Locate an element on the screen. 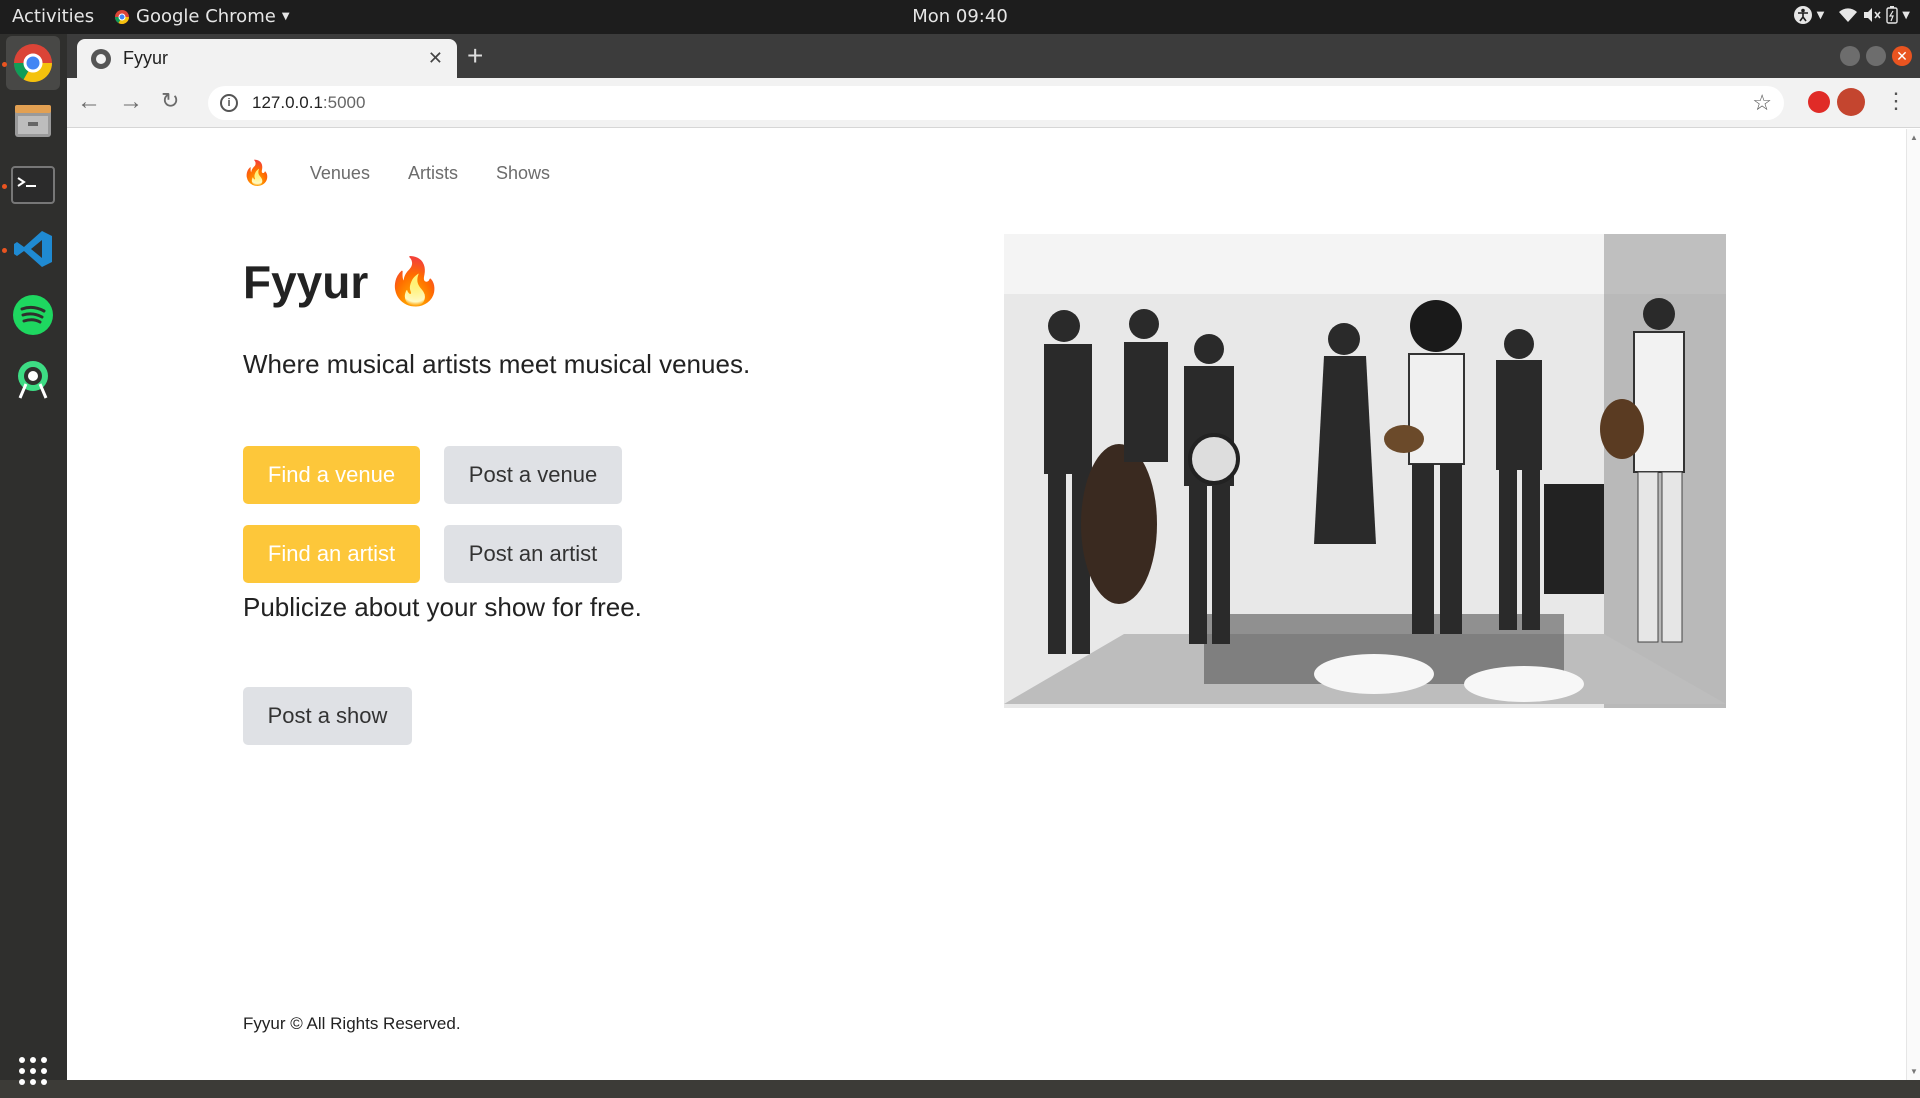  app-grid-icon is located at coordinates (33, 1071).